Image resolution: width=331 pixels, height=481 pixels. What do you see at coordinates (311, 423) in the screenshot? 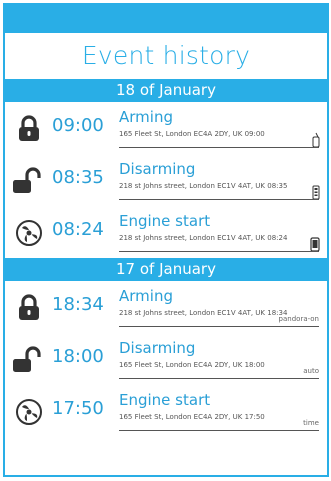
I see `event-source: time` at bounding box center [311, 423].